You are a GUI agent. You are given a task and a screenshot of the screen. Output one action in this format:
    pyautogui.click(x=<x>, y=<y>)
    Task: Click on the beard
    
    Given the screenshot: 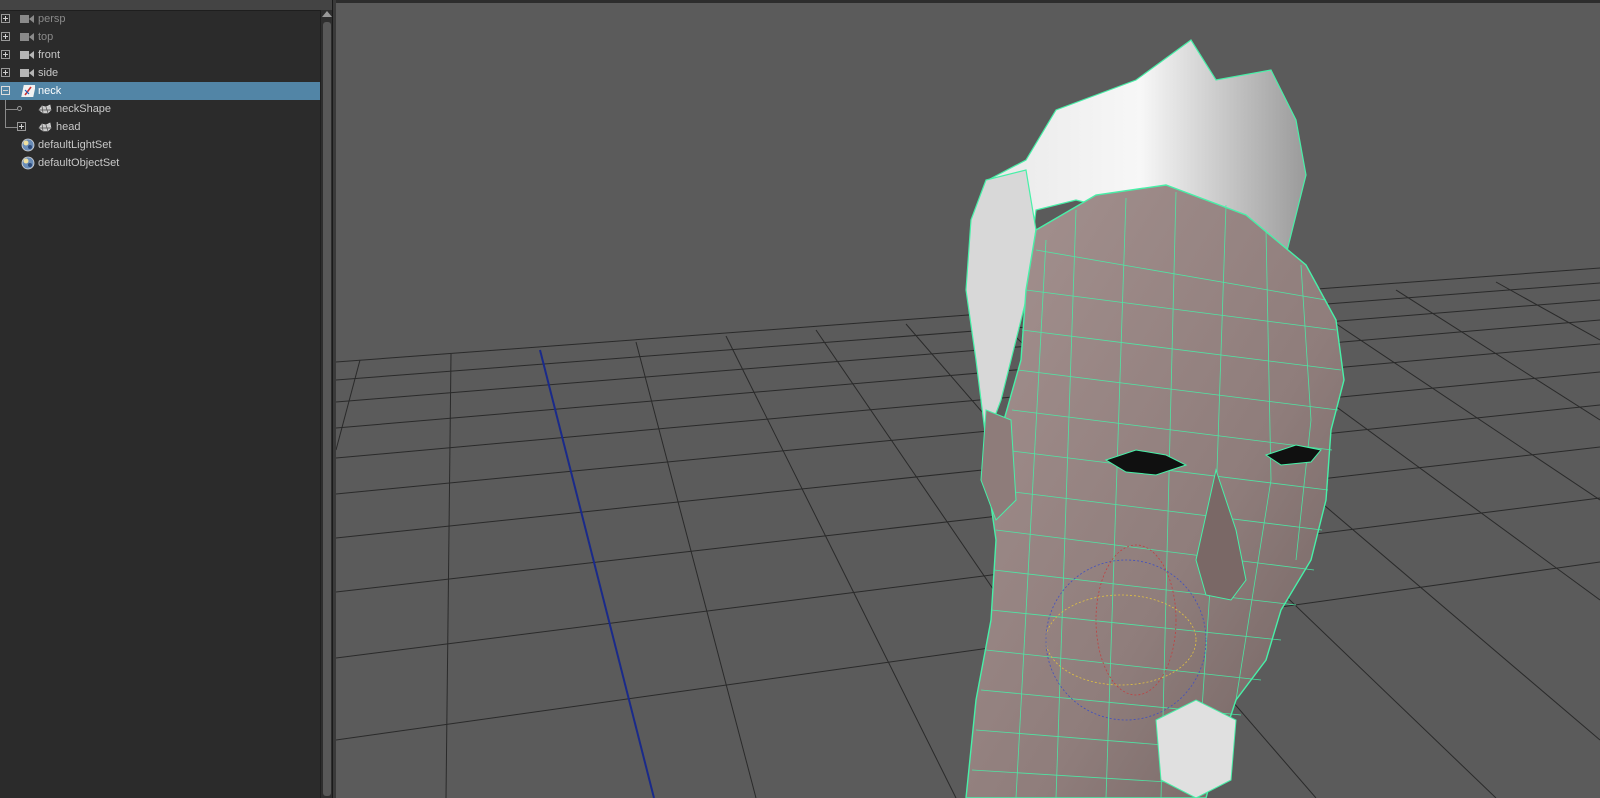 What is the action you would take?
    pyautogui.click(x=1196, y=748)
    